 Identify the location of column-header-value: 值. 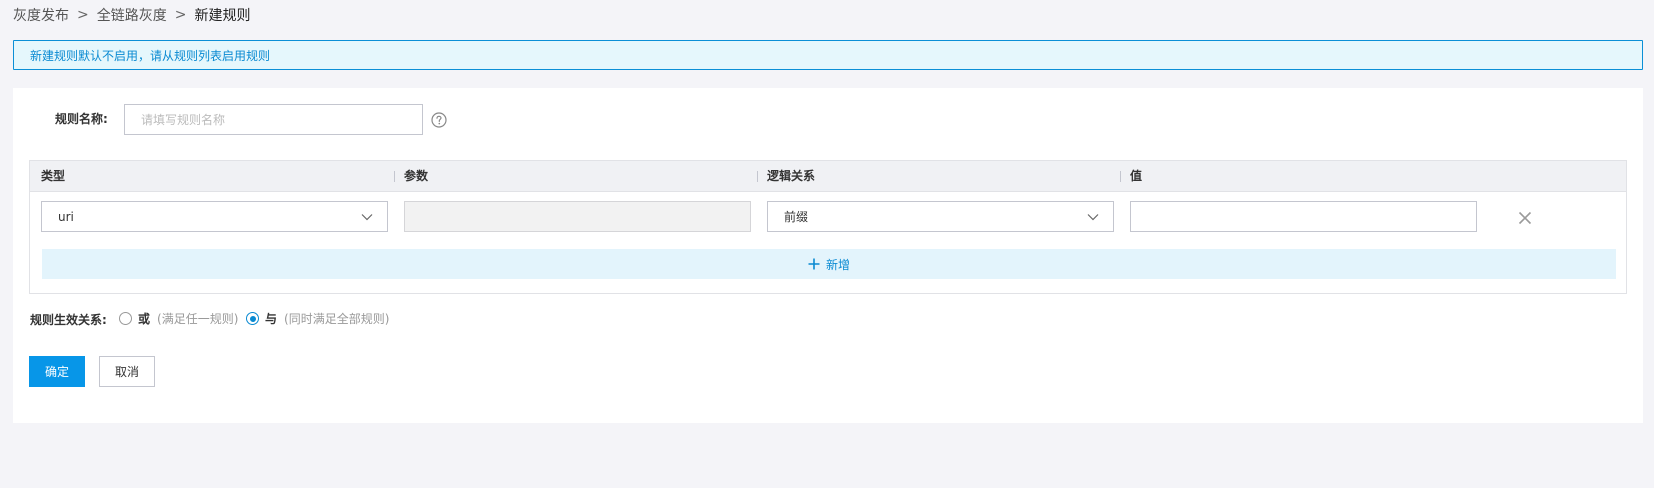
(1131, 176).